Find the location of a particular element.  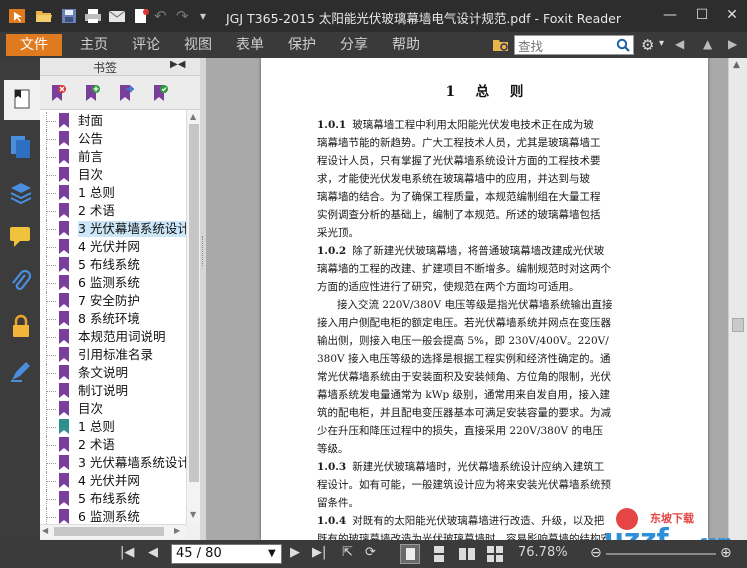

tab-file: 文件 is located at coordinates (34, 45).